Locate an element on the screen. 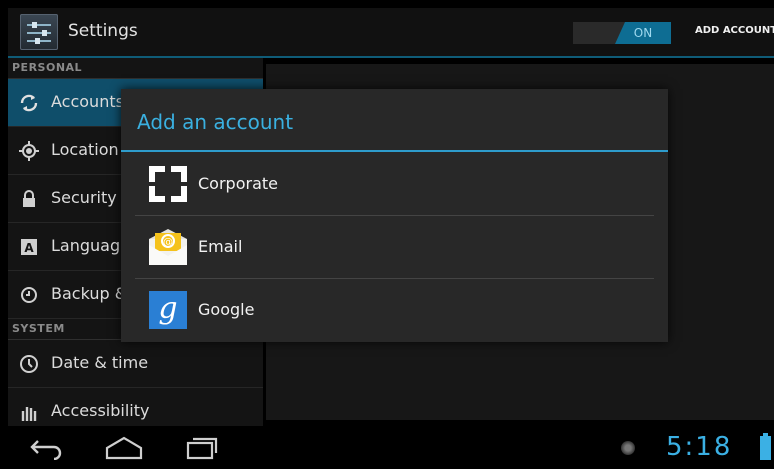  clock-time: 5:18 is located at coordinates (699, 447).